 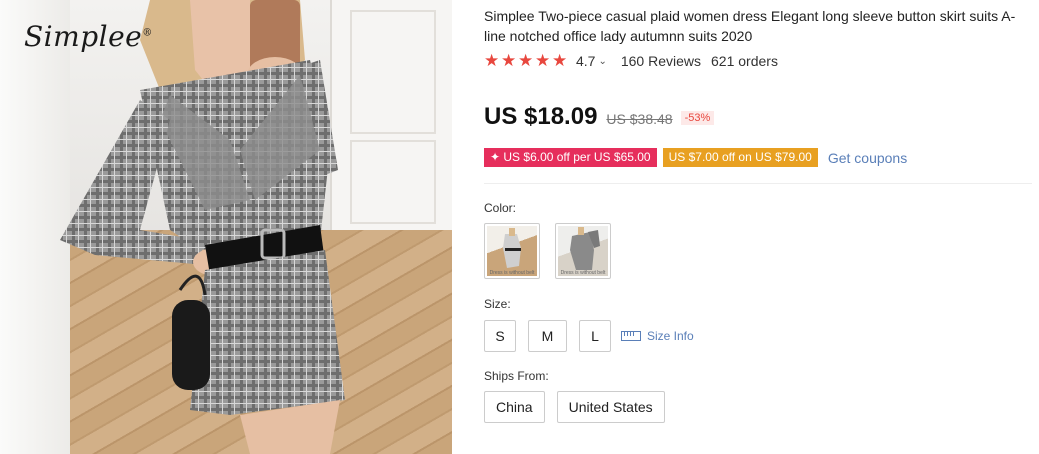 I want to click on divider, so click(x=758, y=183).